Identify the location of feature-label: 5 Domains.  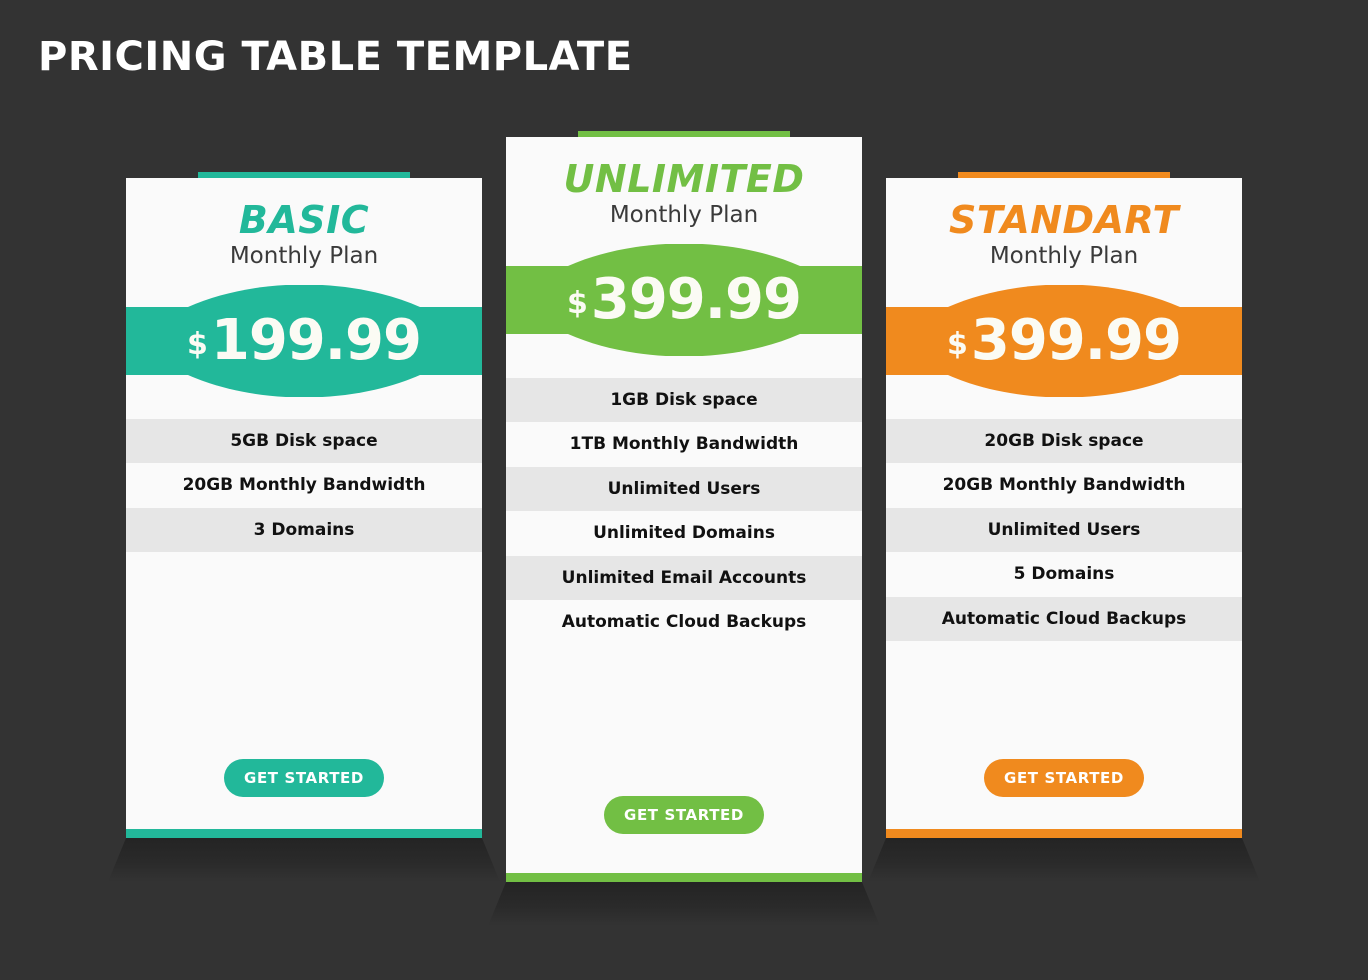
(1064, 574).